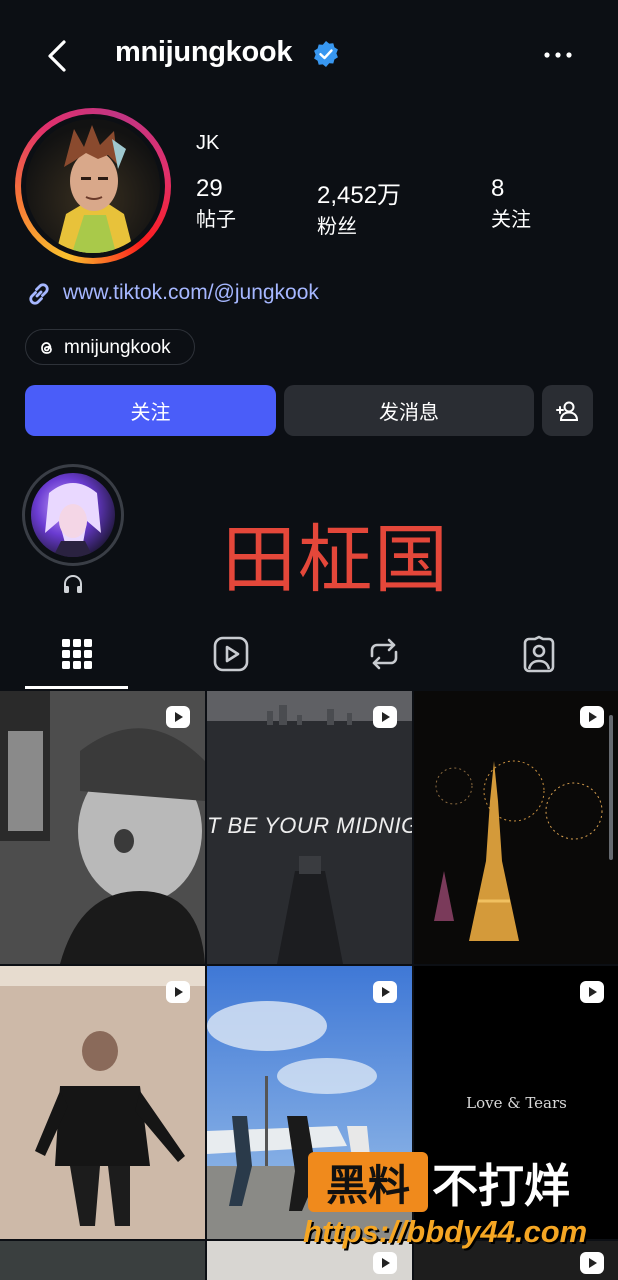 Image resolution: width=618 pixels, height=1280 pixels. I want to click on threads-badge: mnijungkook, so click(110, 347).